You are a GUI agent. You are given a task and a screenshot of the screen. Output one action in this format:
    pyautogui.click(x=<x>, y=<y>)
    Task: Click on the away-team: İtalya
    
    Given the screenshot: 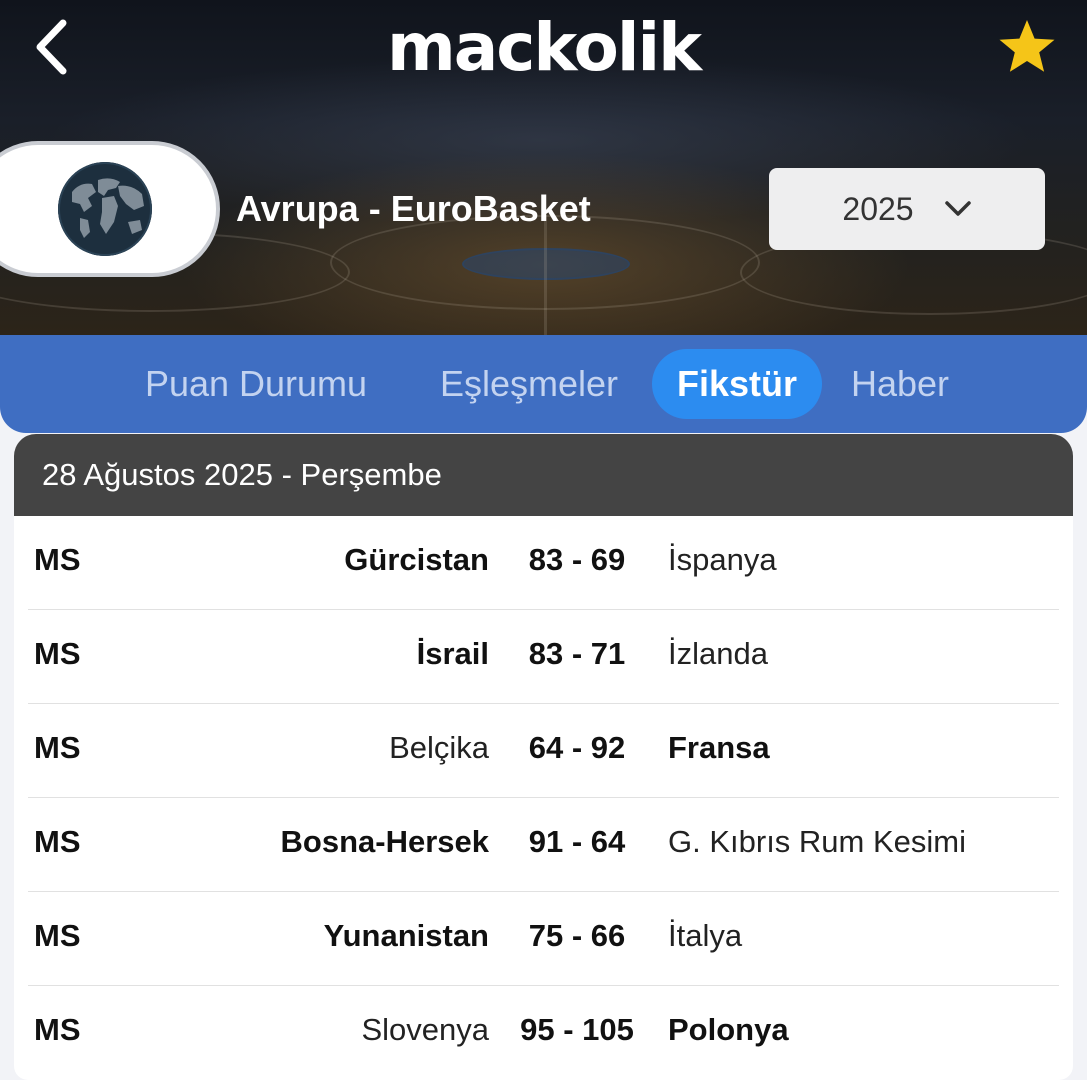 What is the action you would take?
    pyautogui.click(x=705, y=935)
    